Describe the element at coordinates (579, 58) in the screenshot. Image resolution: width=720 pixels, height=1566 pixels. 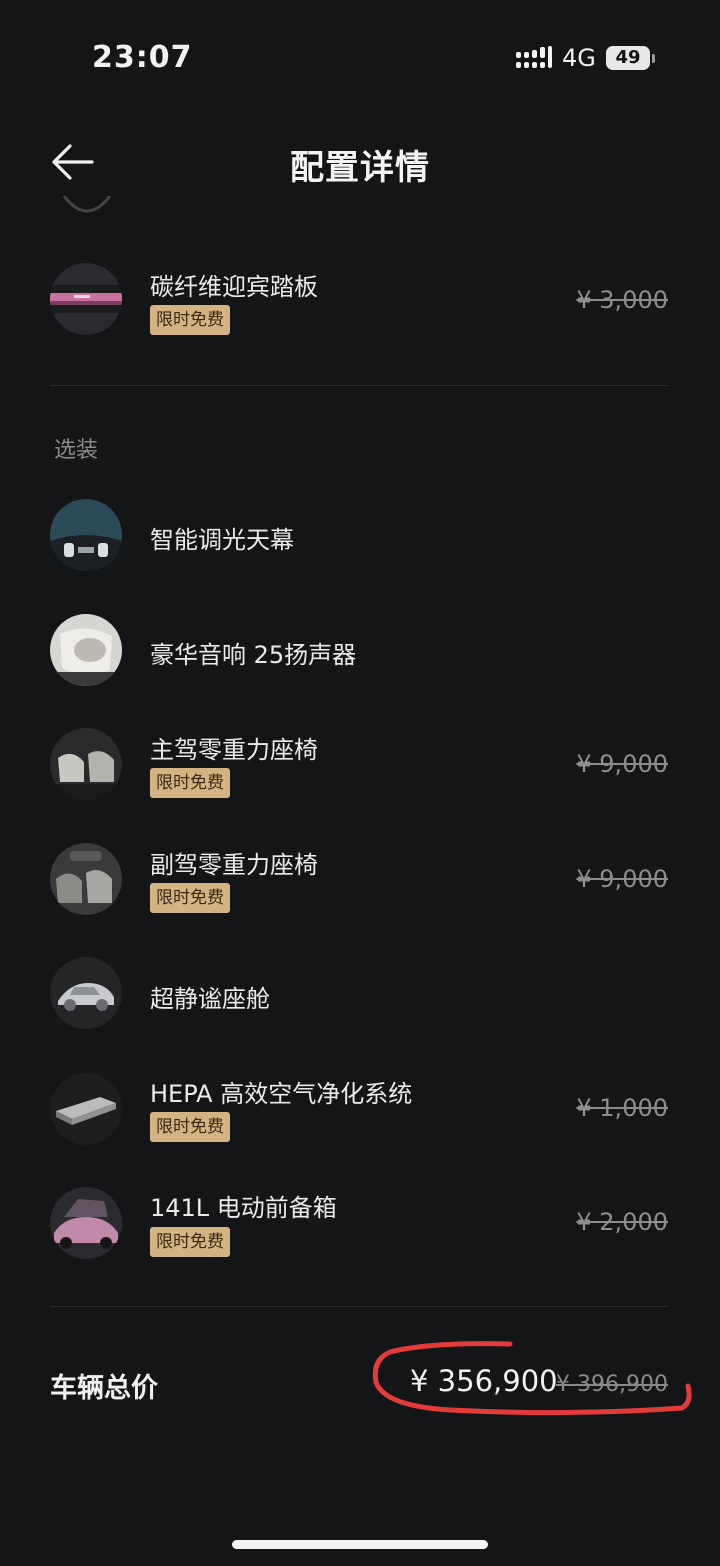
I see `network-type: 4G` at that location.